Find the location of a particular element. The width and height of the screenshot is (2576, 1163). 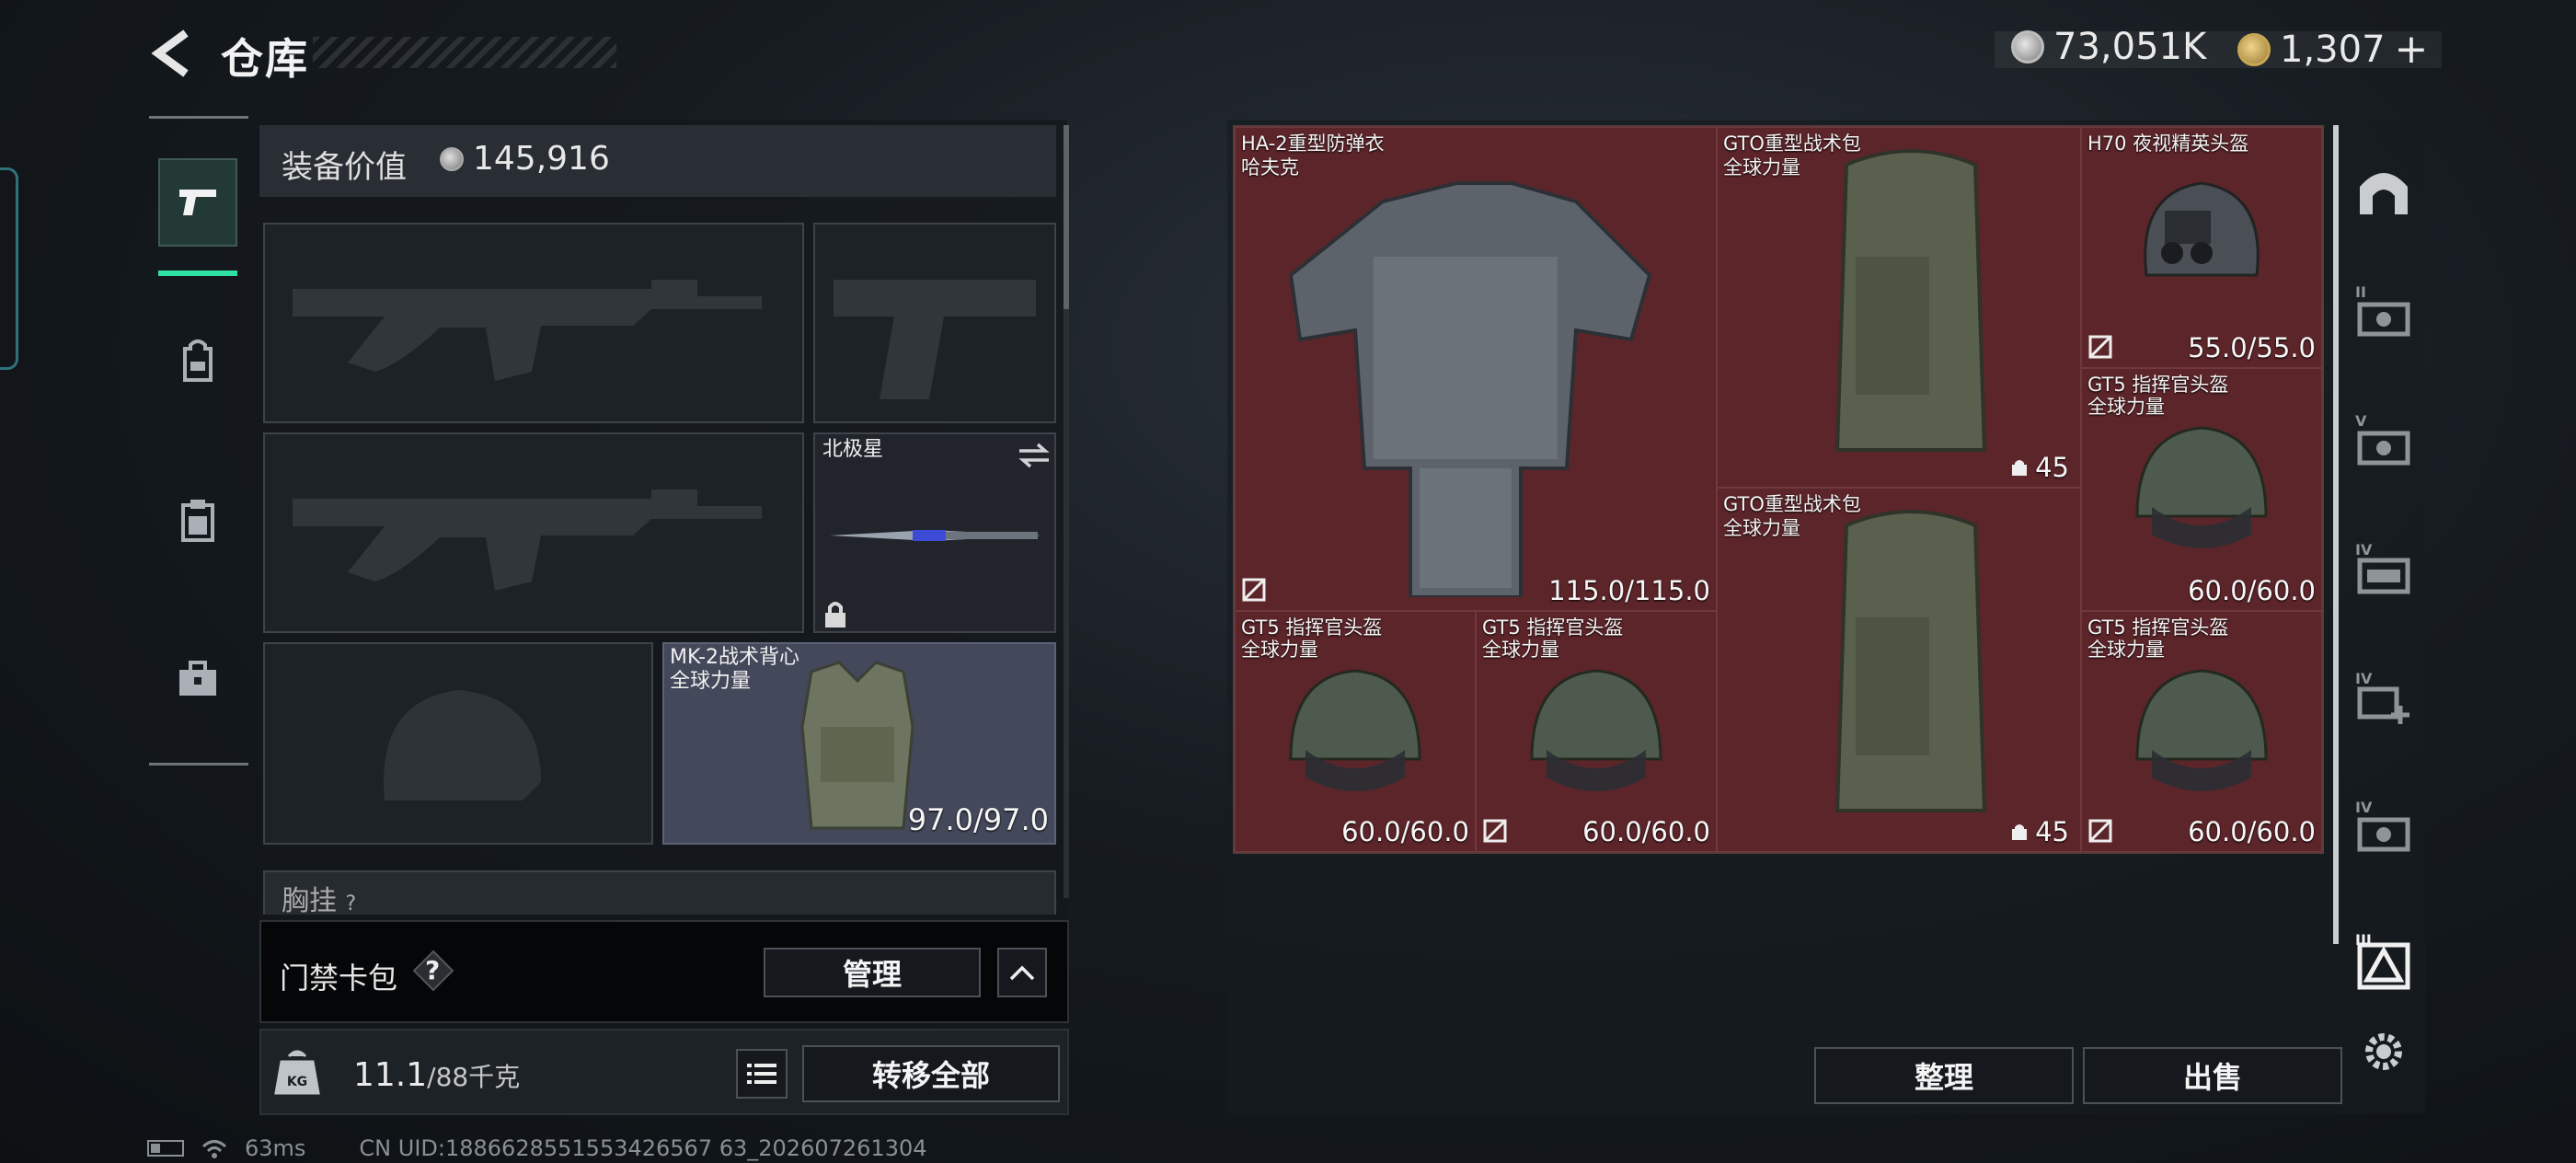

backpack-icon is located at coordinates (198, 361).